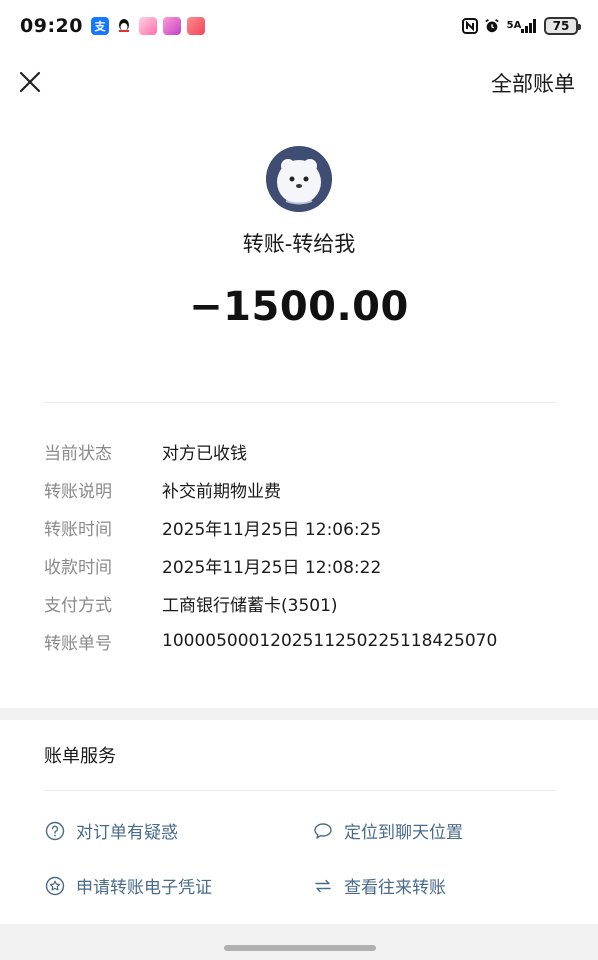 This screenshot has height=960, width=598. I want to click on services-title: 账单服务, so click(80, 756).